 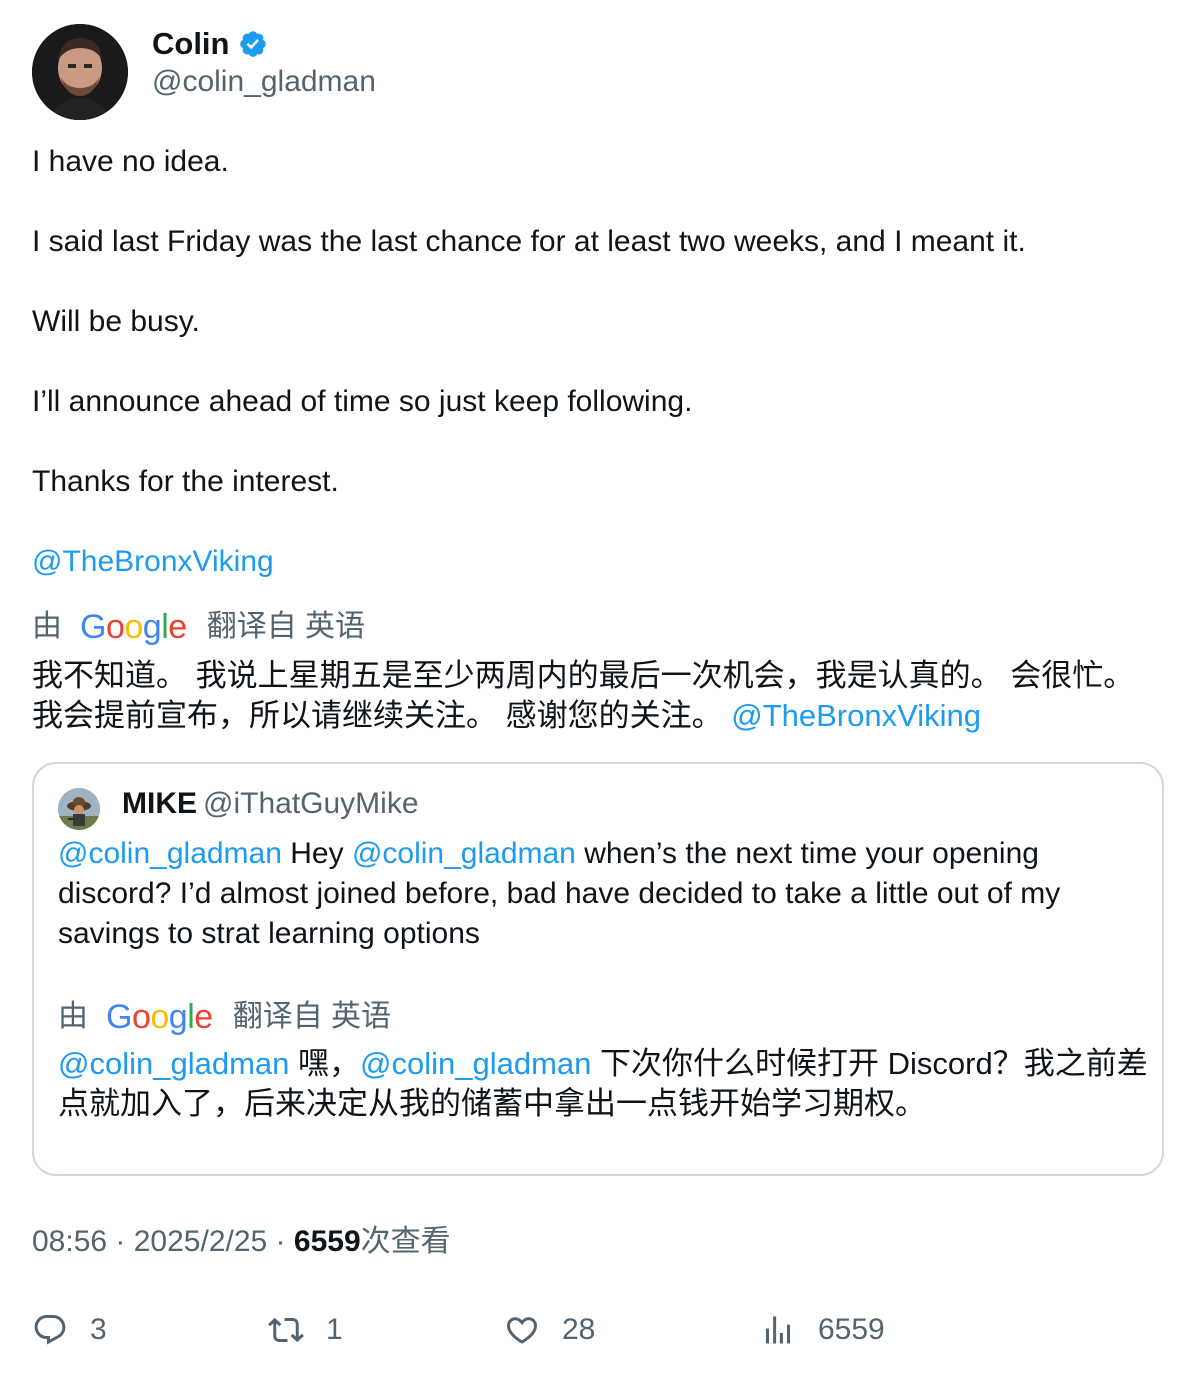 I want to click on quoted-text-segment: Hey, so click(x=316, y=853).